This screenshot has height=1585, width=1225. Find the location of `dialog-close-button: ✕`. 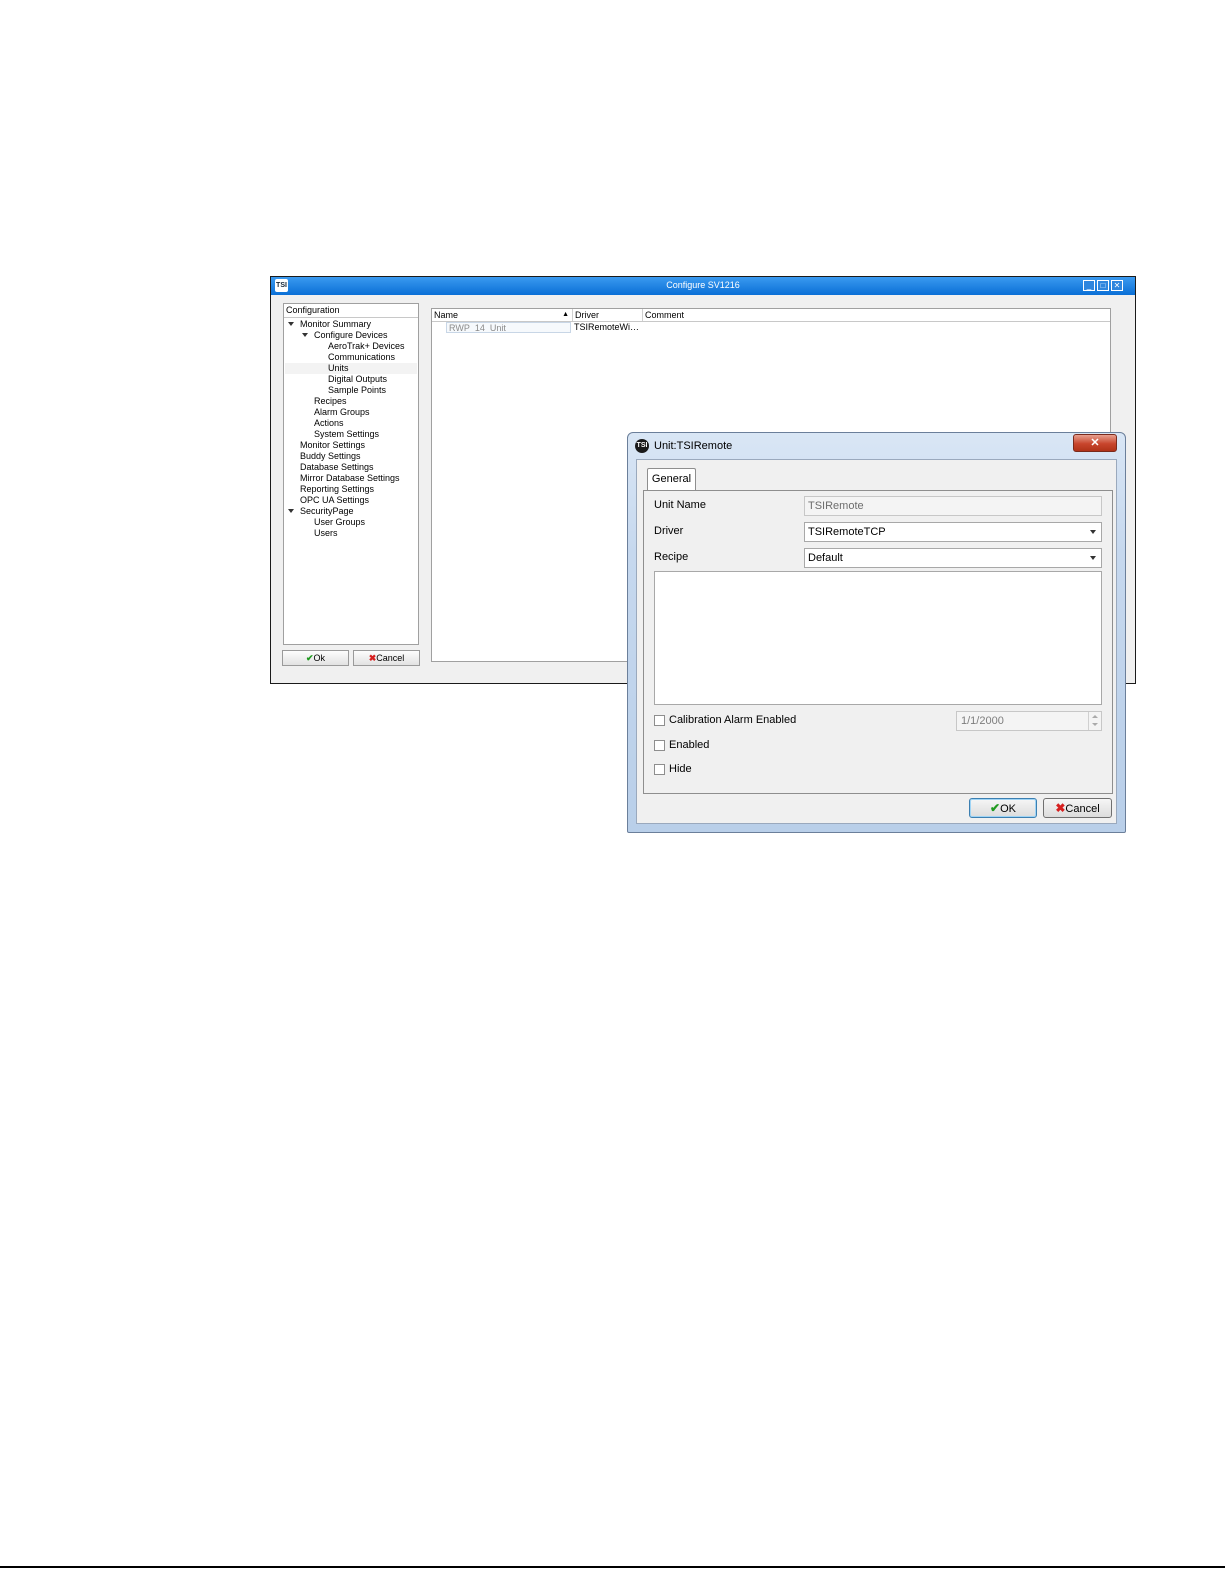

dialog-close-button: ✕ is located at coordinates (1095, 443).